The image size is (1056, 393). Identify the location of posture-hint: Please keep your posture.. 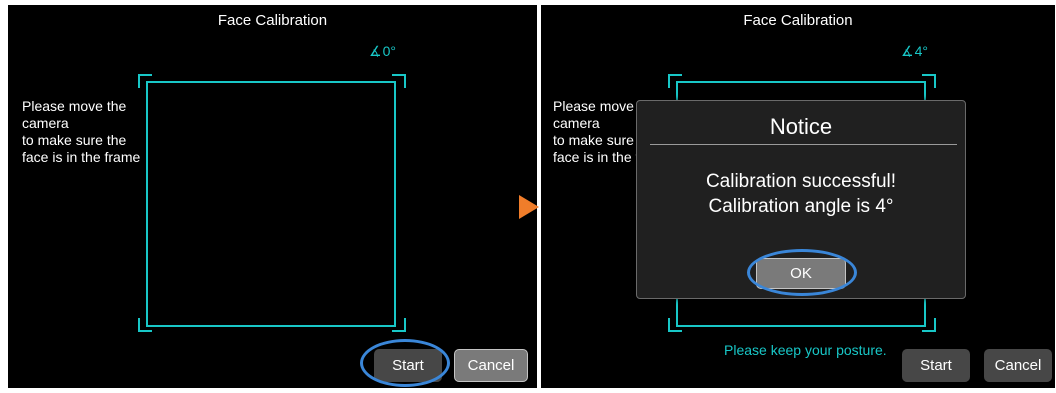
(805, 350).